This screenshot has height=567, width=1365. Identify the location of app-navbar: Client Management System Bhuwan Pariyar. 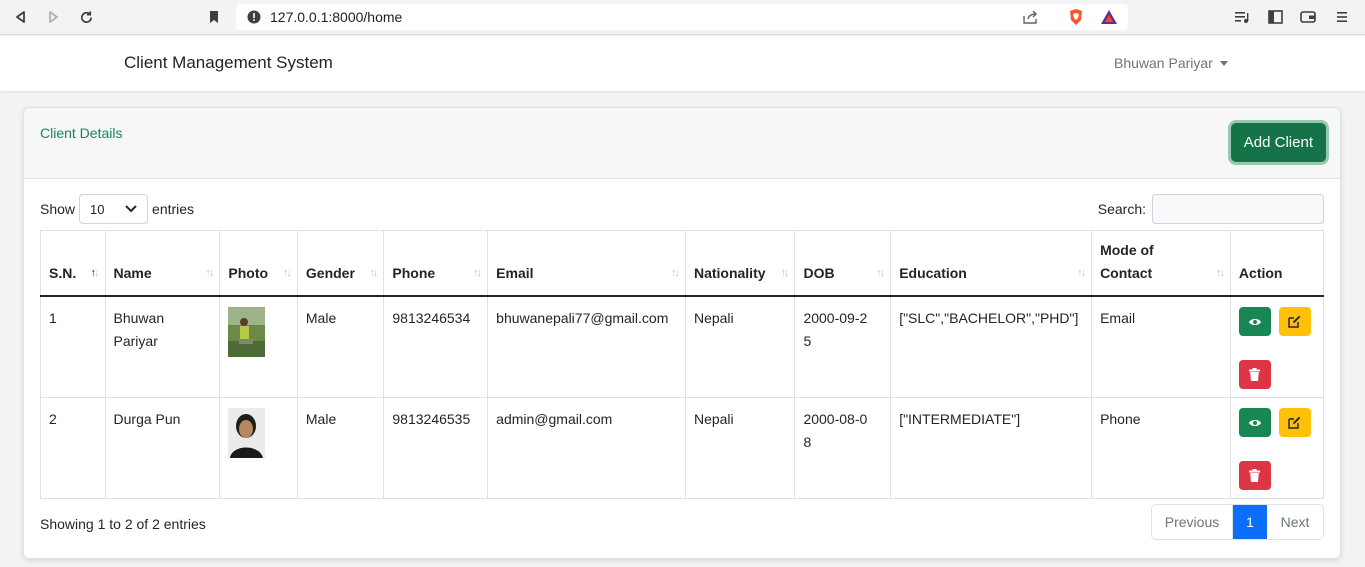
(682, 63).